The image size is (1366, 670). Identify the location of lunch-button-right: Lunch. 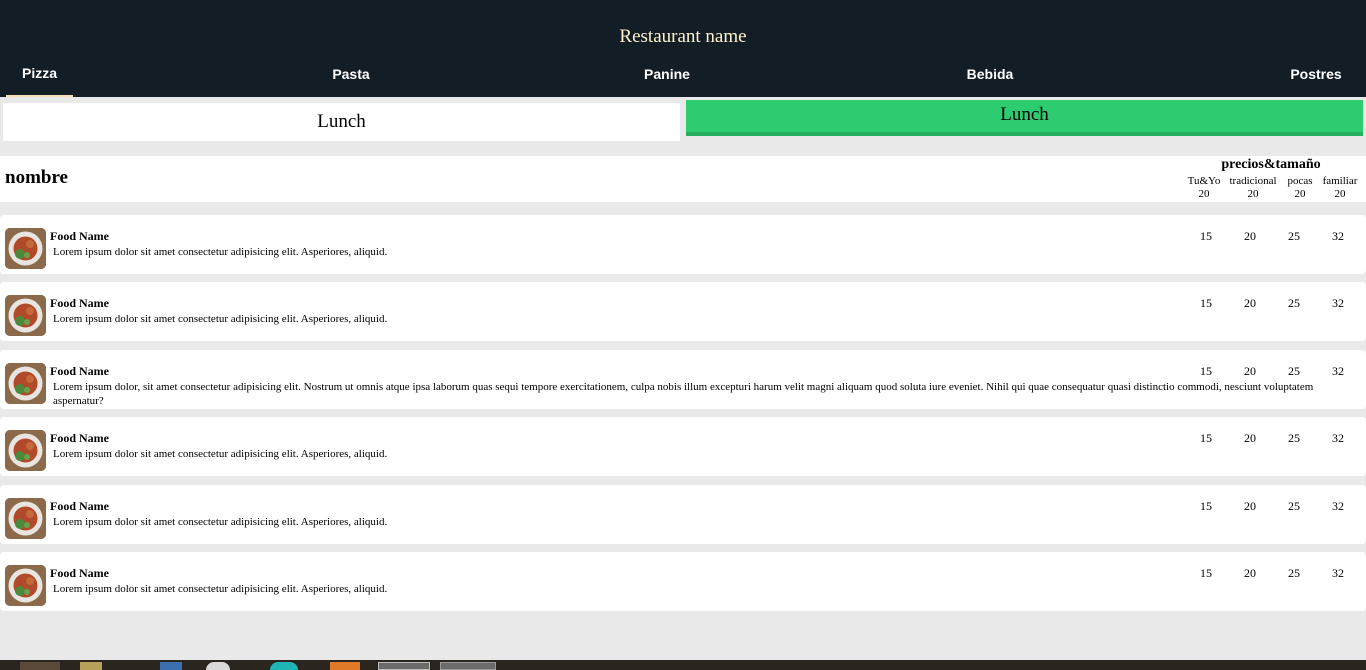
(1024, 118).